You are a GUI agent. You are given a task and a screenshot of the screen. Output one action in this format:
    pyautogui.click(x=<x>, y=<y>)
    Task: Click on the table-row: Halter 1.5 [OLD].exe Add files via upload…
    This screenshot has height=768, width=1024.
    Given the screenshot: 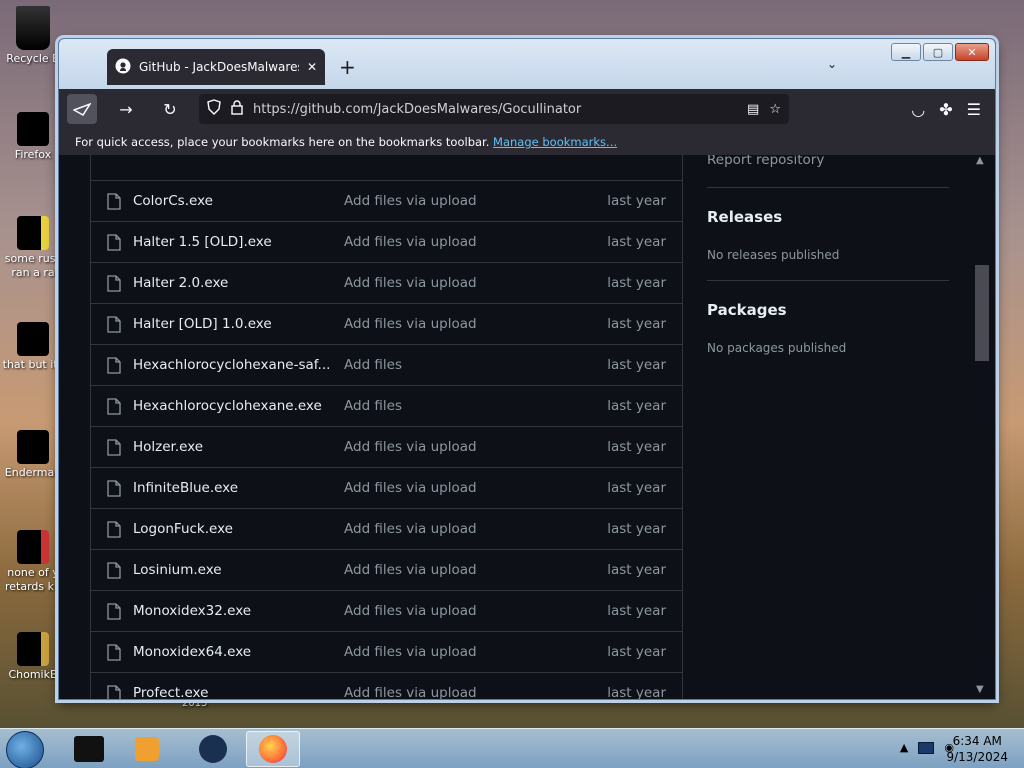 What is the action you would take?
    pyautogui.click(x=386, y=242)
    